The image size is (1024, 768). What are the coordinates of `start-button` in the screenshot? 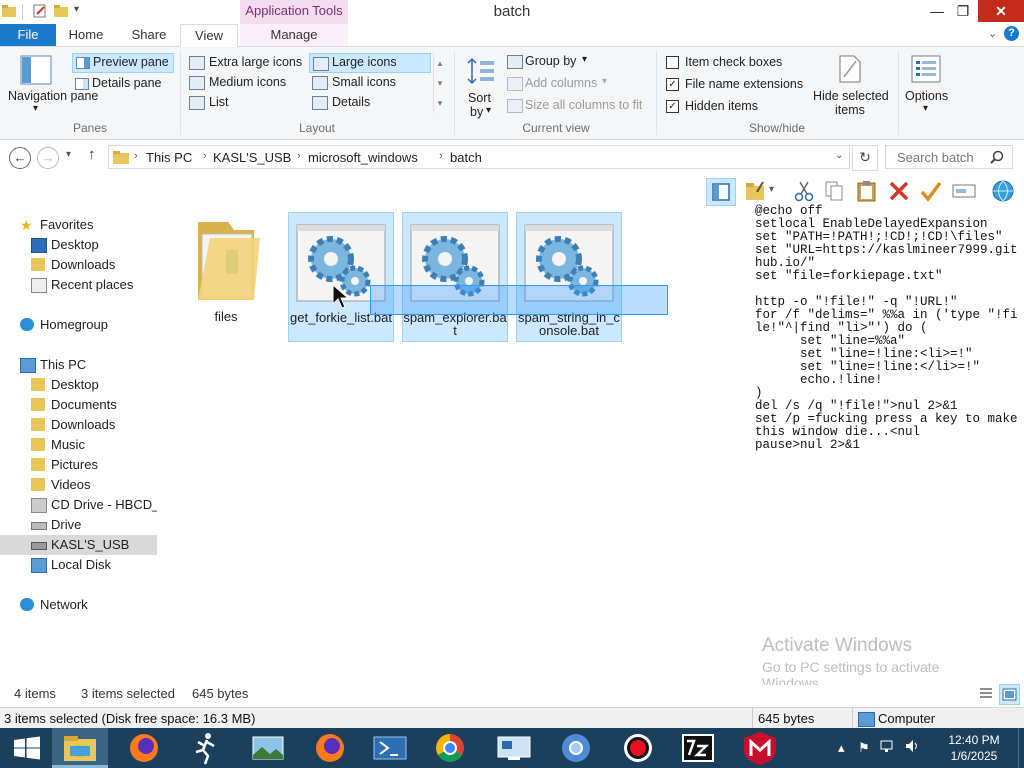 It's located at (28, 748).